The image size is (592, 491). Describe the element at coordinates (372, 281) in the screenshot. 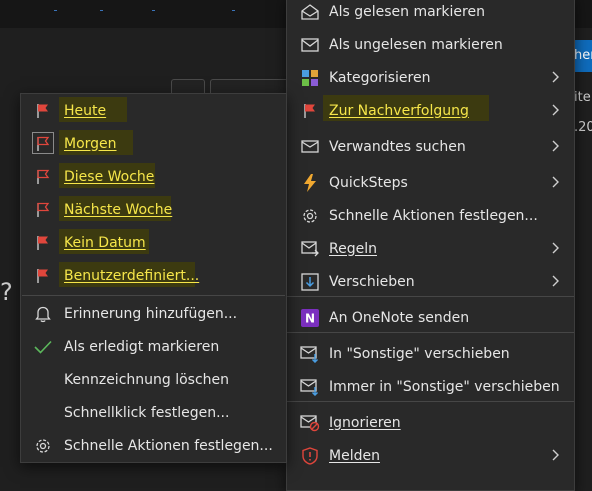

I see `menu-item-label: Verschieben` at that location.